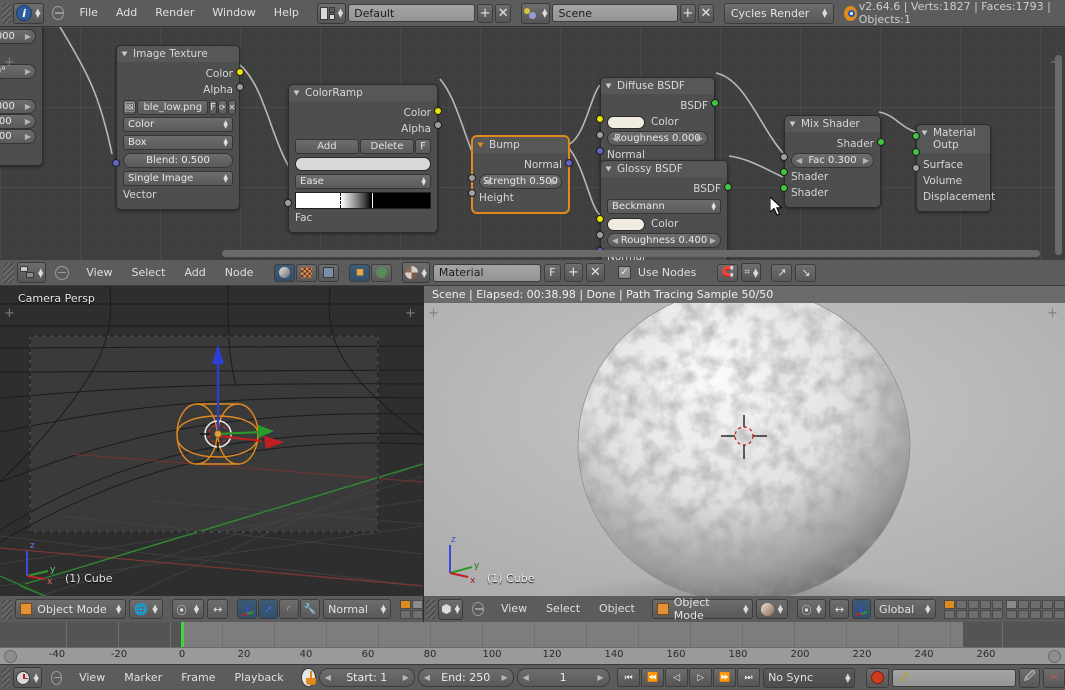  What do you see at coordinates (218, 609) in the screenshot?
I see `manipulator-toggle: ↔` at bounding box center [218, 609].